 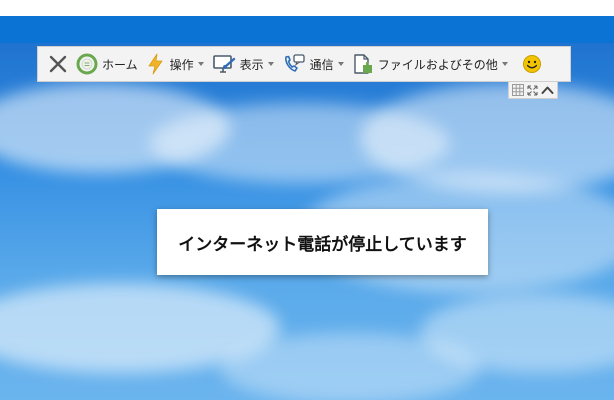 I want to click on files-and-more-menu: ファイルおよびその他, so click(x=430, y=64).